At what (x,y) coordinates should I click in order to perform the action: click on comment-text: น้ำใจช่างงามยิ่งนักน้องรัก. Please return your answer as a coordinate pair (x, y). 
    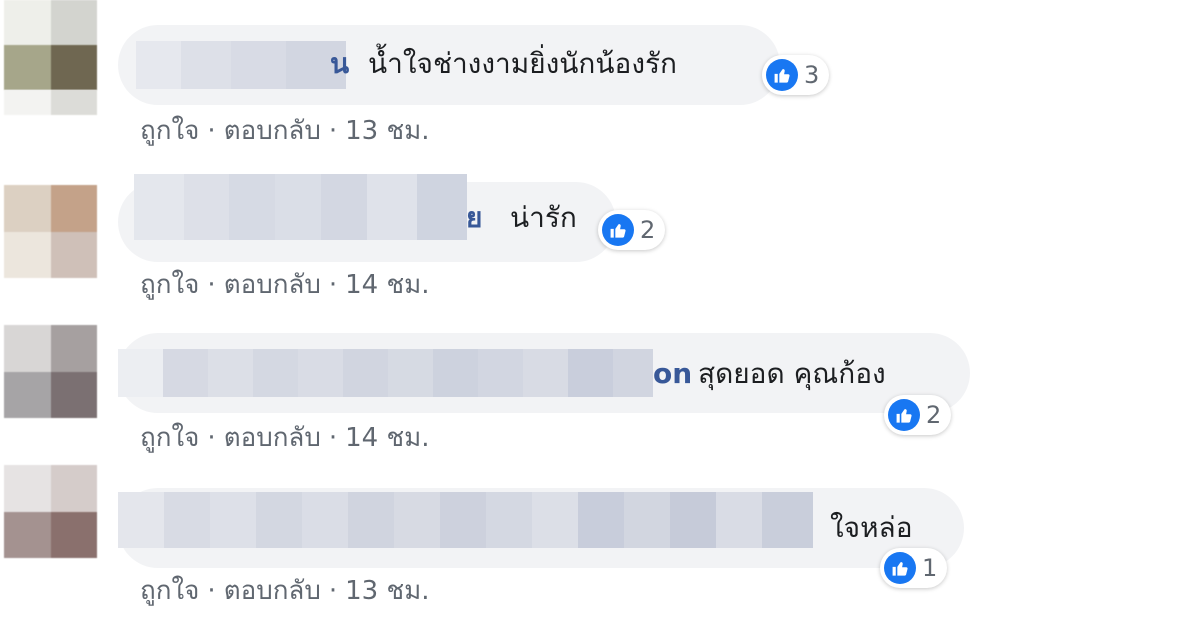
    Looking at the image, I should click on (522, 63).